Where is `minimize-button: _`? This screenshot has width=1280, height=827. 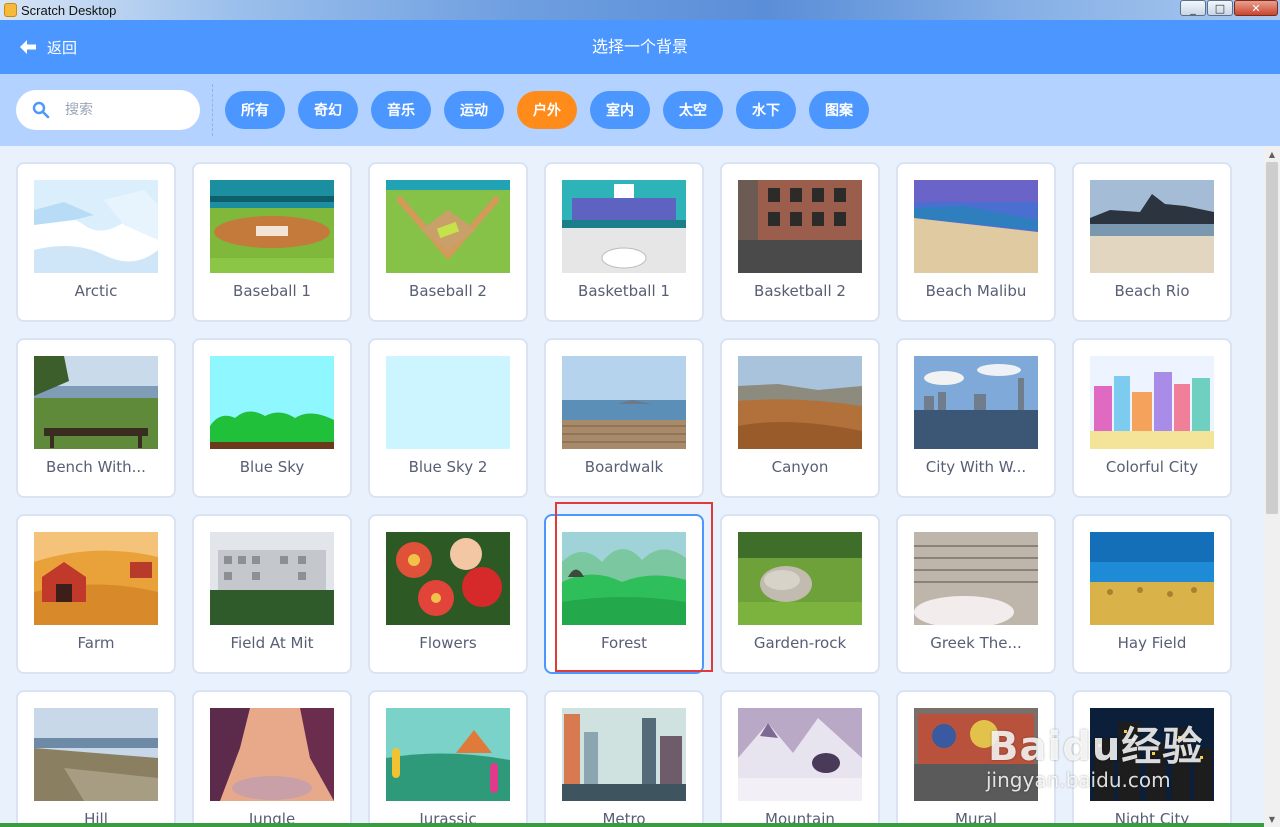 minimize-button: _ is located at coordinates (1193, 8).